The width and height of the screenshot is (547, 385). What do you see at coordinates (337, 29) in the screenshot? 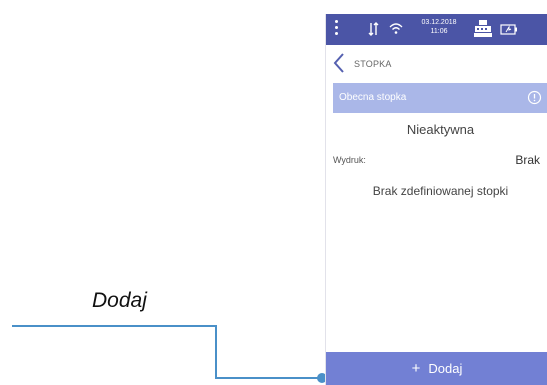
I see `menu-dots-icon` at bounding box center [337, 29].